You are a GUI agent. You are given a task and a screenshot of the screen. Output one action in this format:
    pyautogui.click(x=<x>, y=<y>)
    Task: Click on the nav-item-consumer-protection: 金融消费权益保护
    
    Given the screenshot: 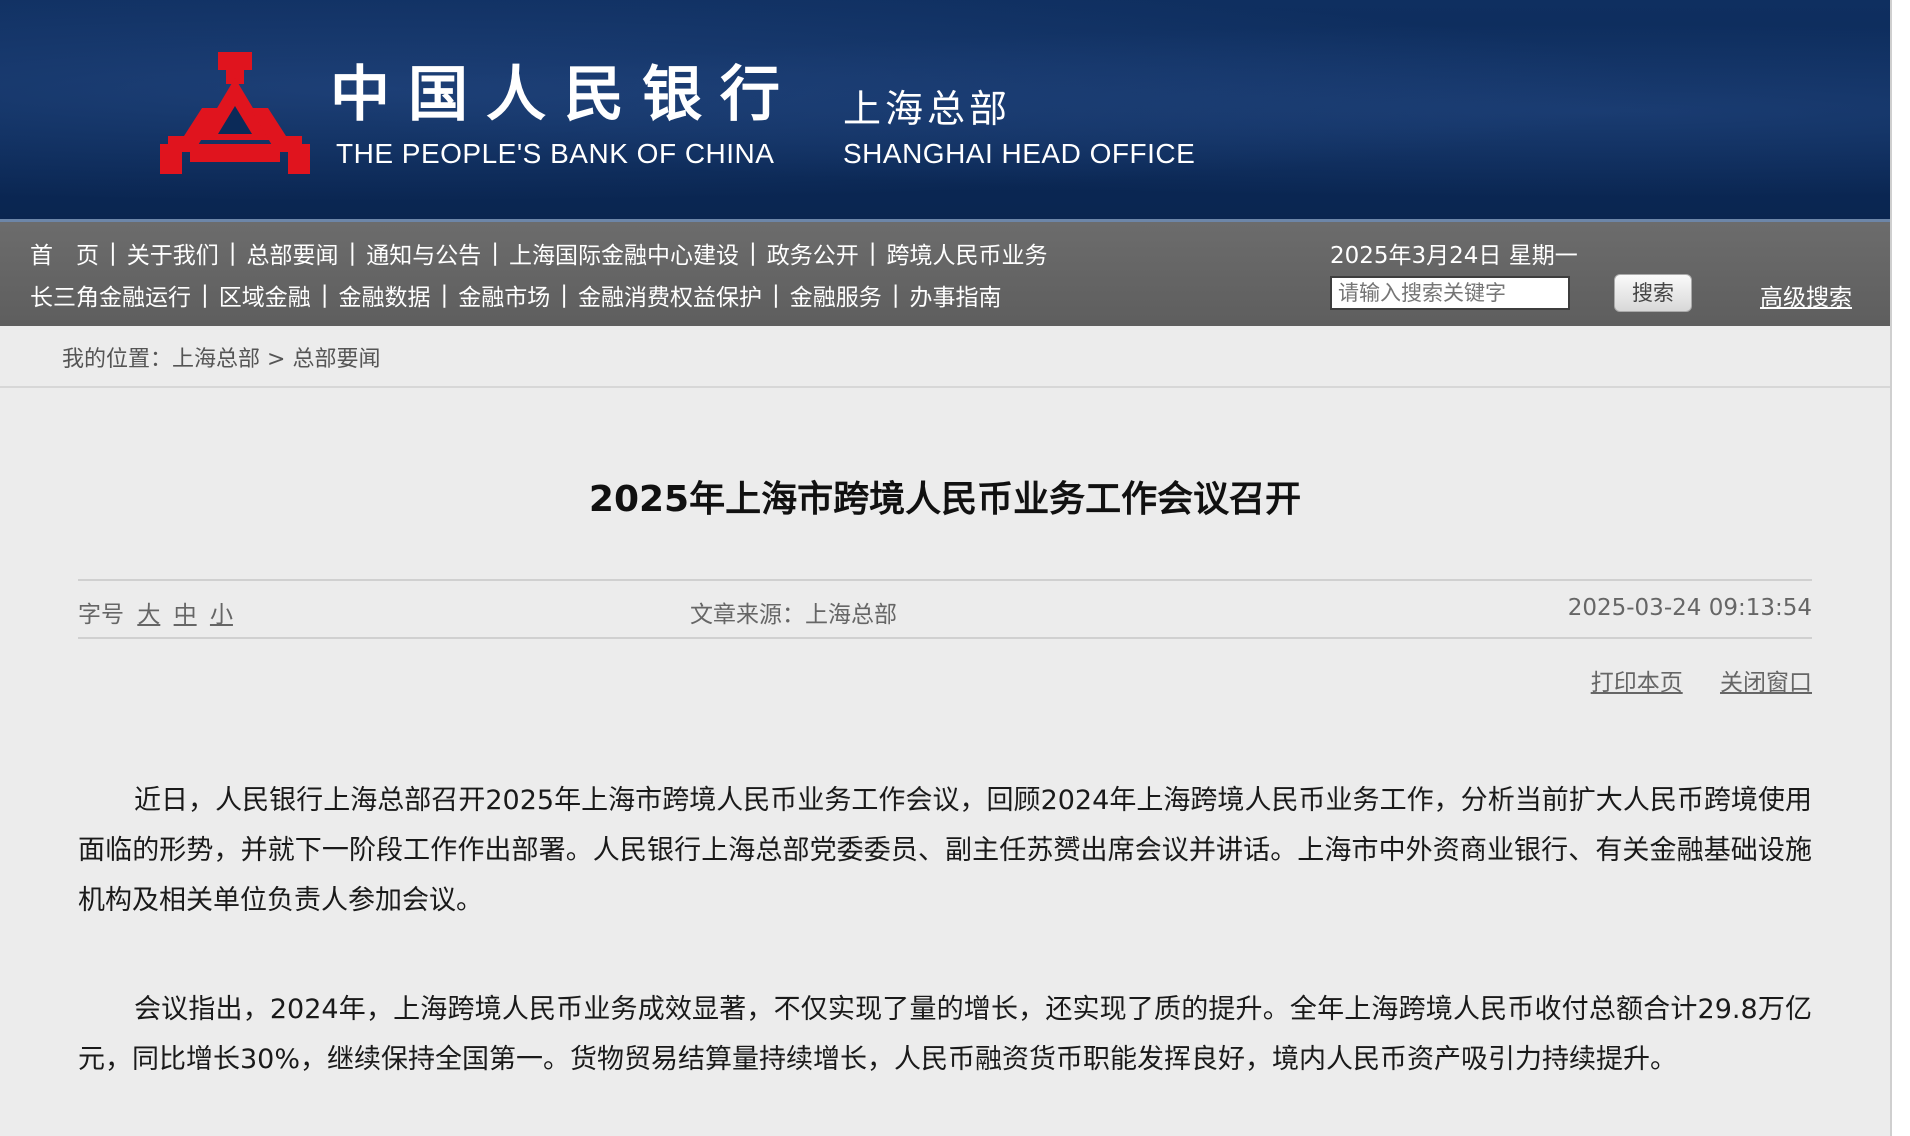 What is the action you would take?
    pyautogui.click(x=670, y=295)
    